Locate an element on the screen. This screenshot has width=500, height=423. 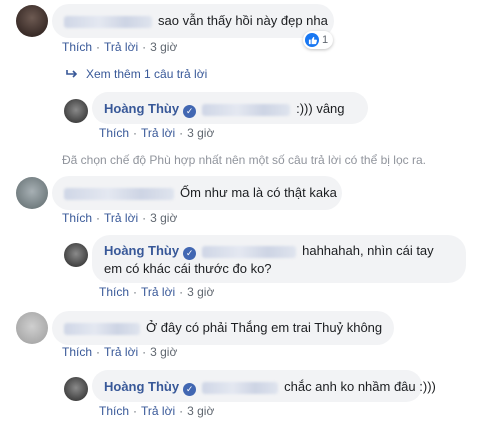
reply-bubble: Hoàng Thùy ✓ :))) vâng is located at coordinates (230, 108).